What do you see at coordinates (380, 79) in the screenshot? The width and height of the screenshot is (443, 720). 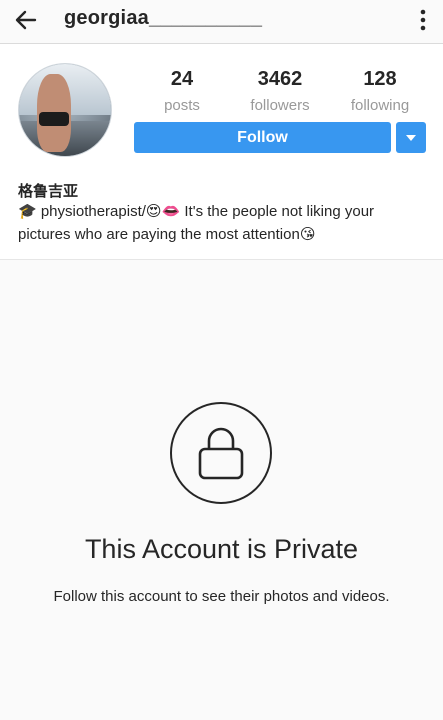 I see `stat-following-count: 128` at bounding box center [380, 79].